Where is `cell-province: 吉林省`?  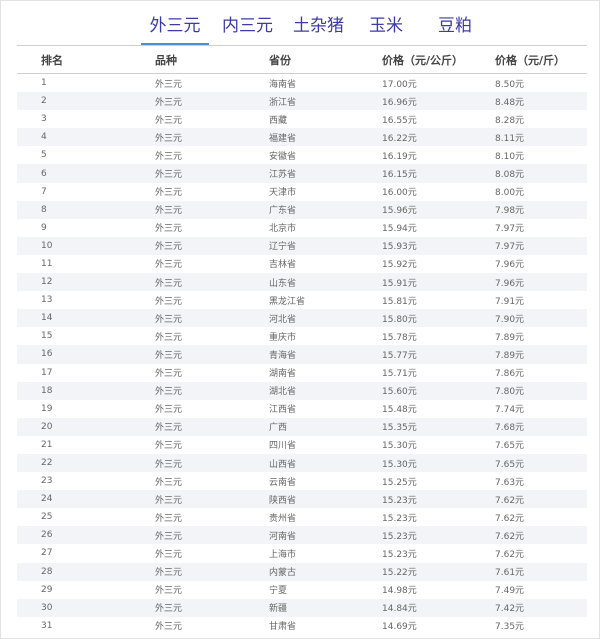 cell-province: 吉林省 is located at coordinates (283, 265).